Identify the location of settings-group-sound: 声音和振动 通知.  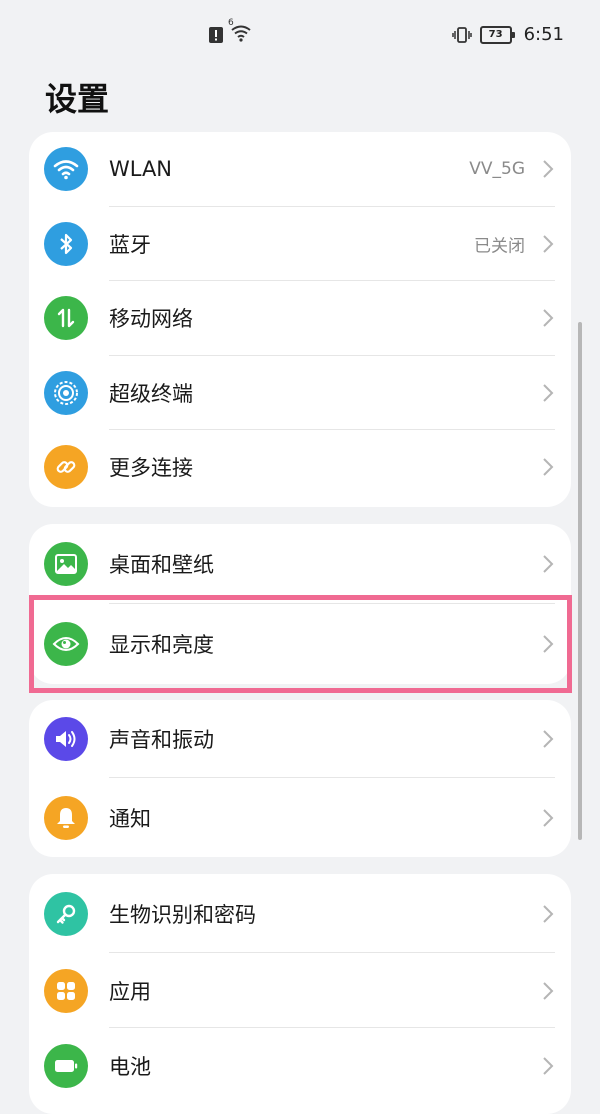
(300, 778).